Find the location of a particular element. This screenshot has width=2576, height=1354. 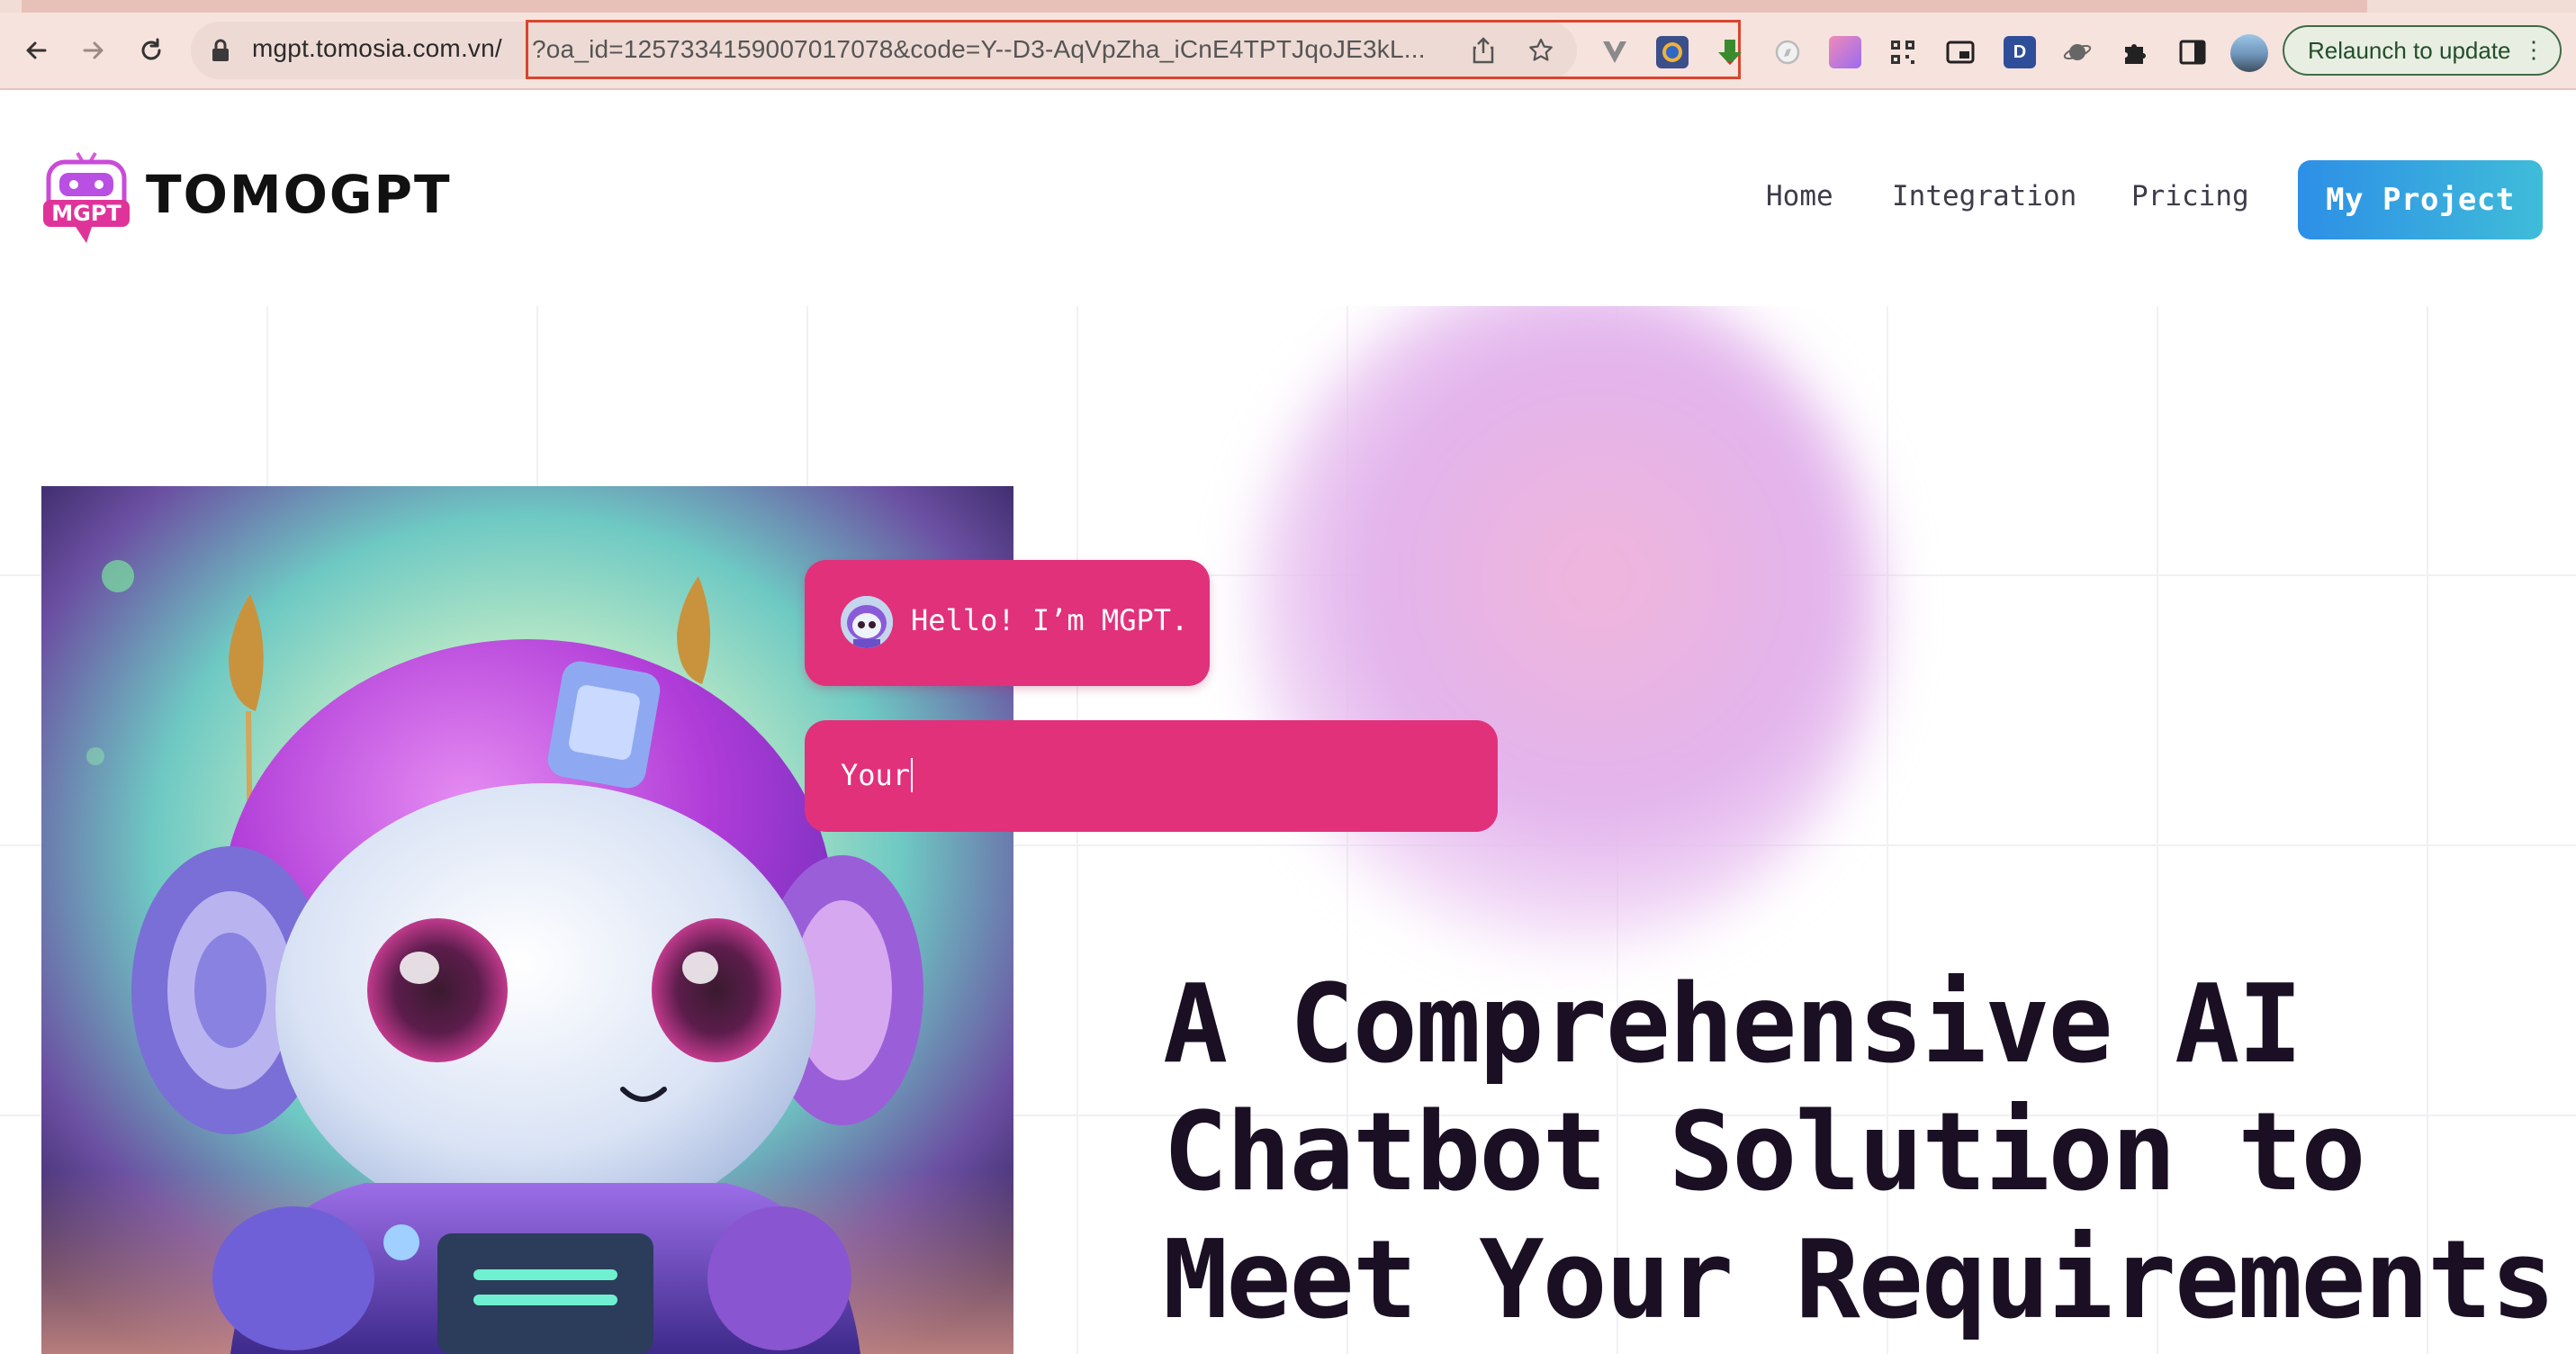

nav-home-link: Home is located at coordinates (1799, 196).